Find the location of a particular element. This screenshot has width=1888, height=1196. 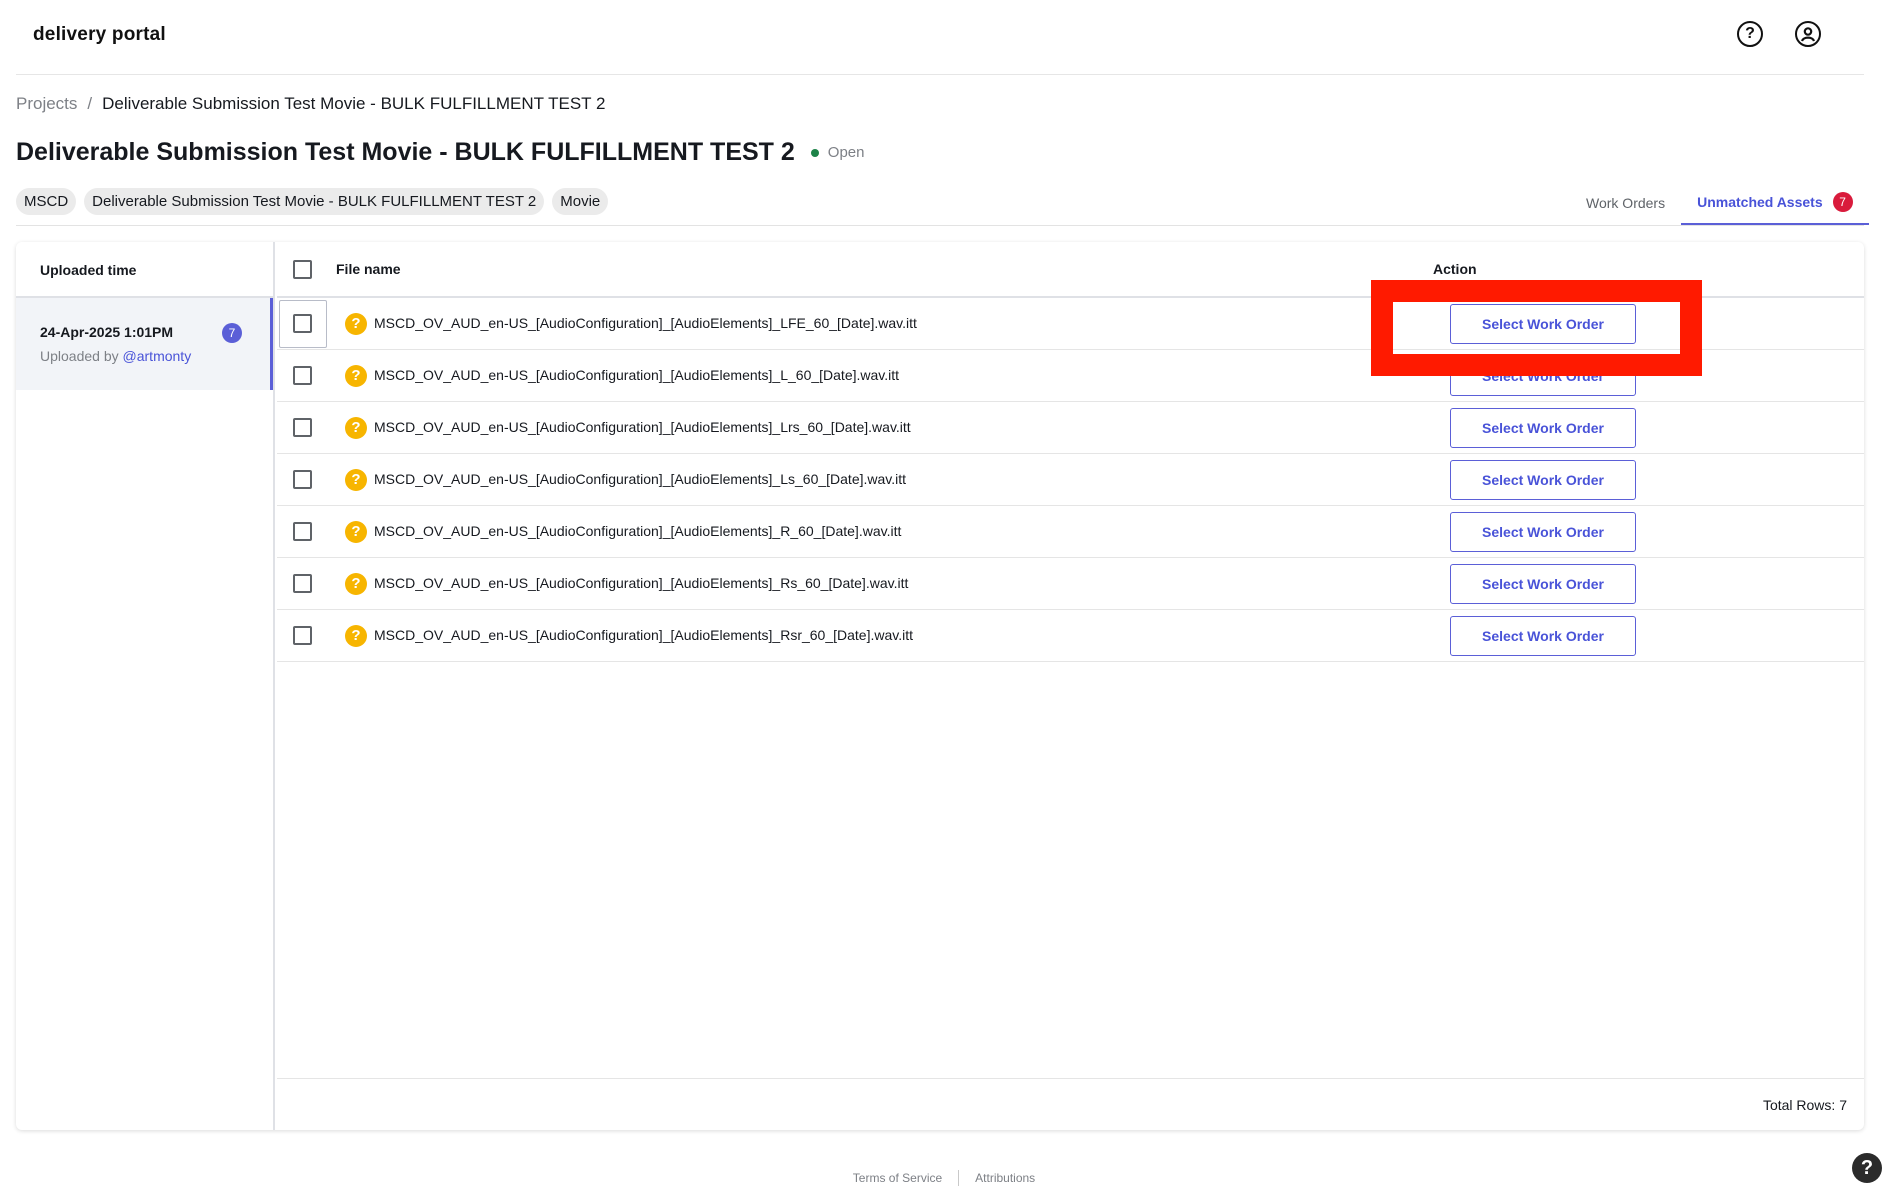

help-circle-icon: ? is located at coordinates (1750, 34).